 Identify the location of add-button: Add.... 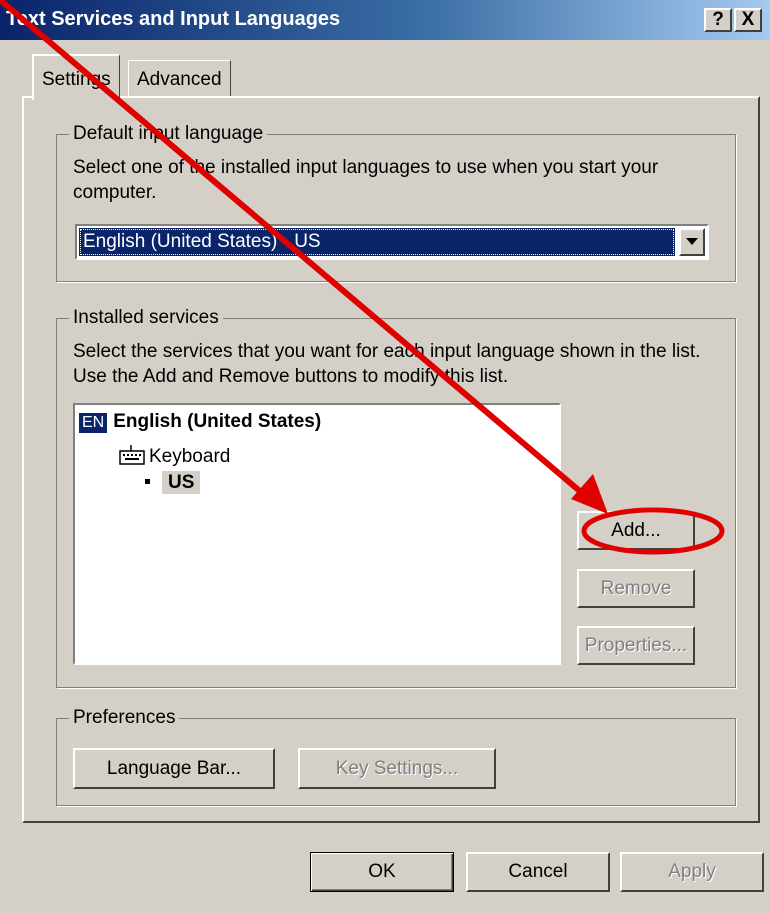
(636, 530).